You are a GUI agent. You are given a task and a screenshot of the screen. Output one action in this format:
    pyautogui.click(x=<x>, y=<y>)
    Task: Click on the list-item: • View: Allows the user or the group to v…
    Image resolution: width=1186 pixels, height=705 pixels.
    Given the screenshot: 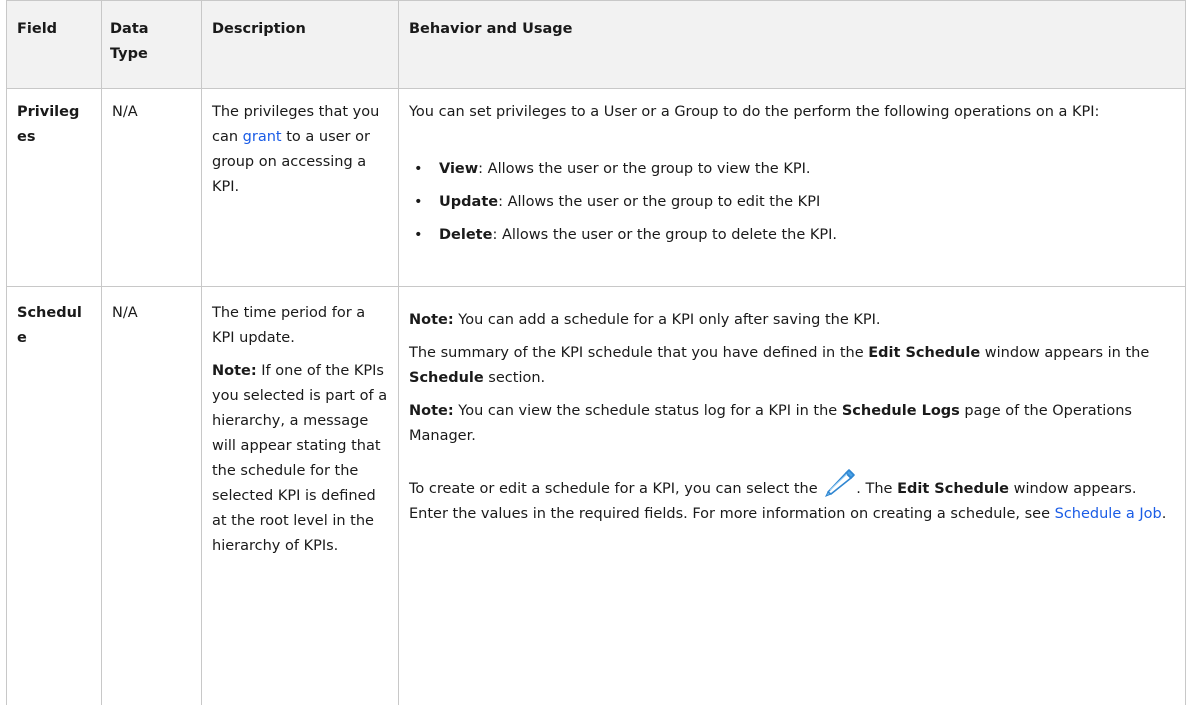 What is the action you would take?
    pyautogui.click(x=794, y=169)
    